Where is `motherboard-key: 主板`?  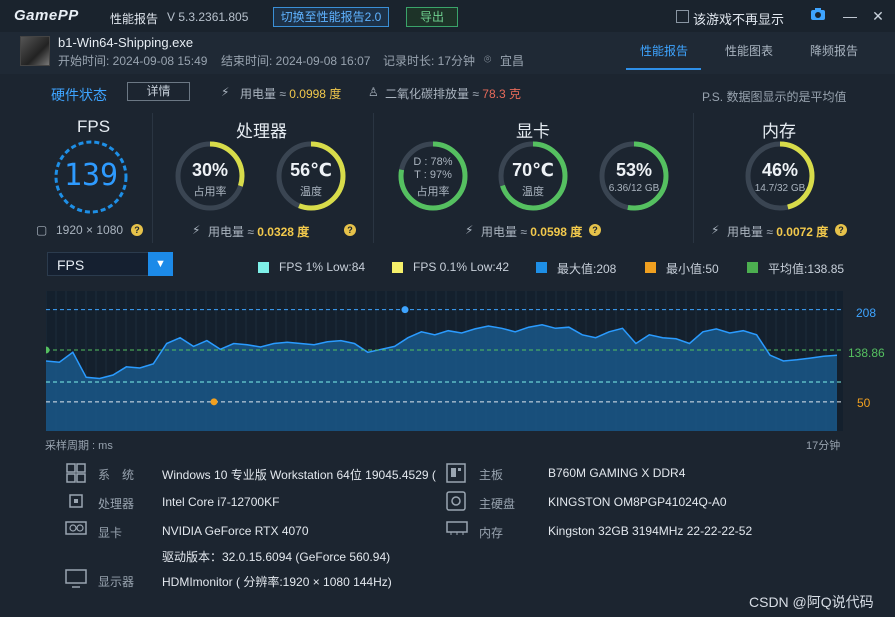 motherboard-key: 主板 is located at coordinates (491, 475).